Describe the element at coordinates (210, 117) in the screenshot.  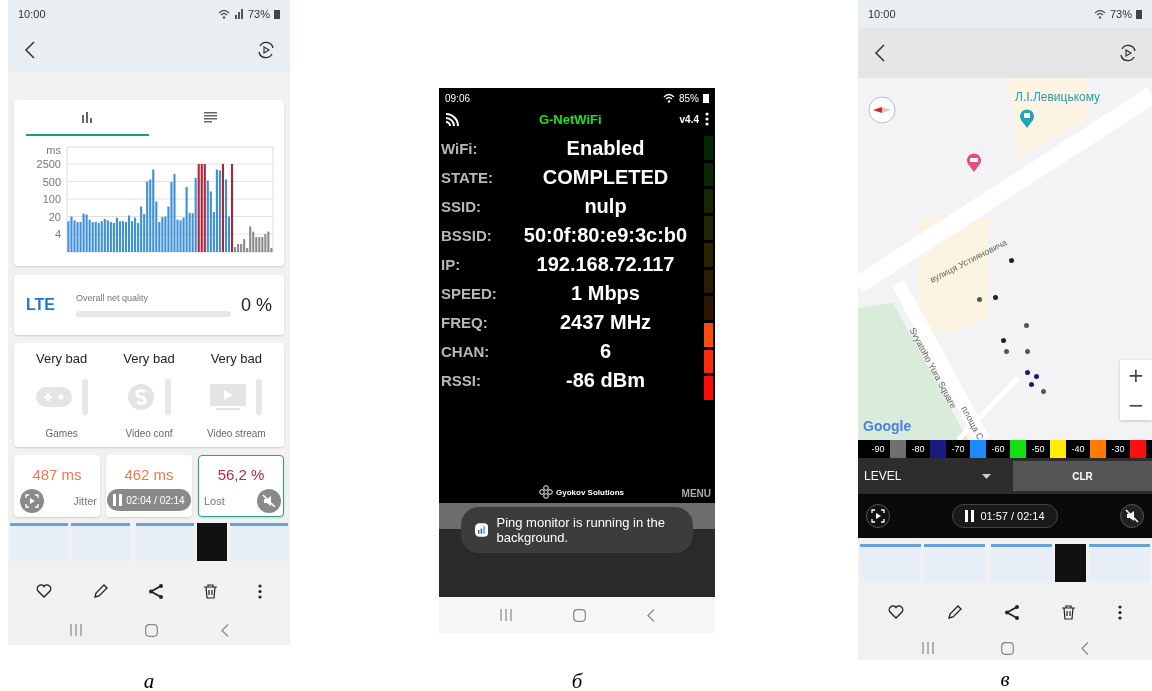
I see `list-icon` at that location.